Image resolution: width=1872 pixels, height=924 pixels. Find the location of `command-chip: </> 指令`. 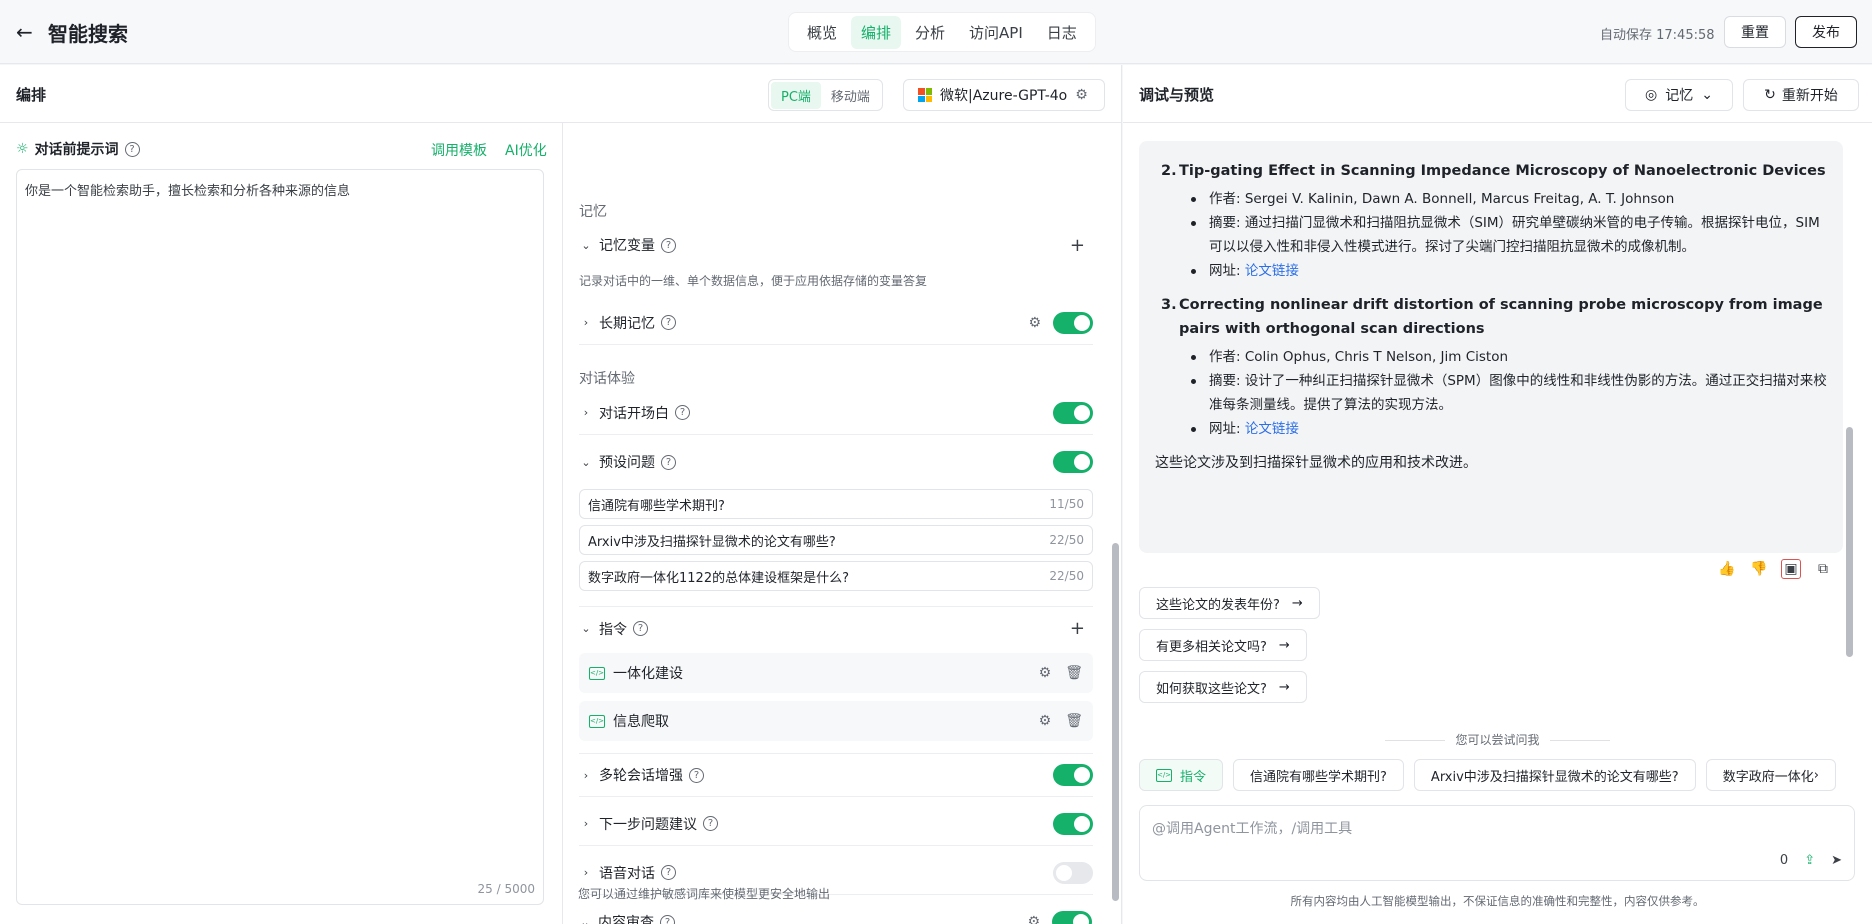

command-chip: </> 指令 is located at coordinates (1181, 775).